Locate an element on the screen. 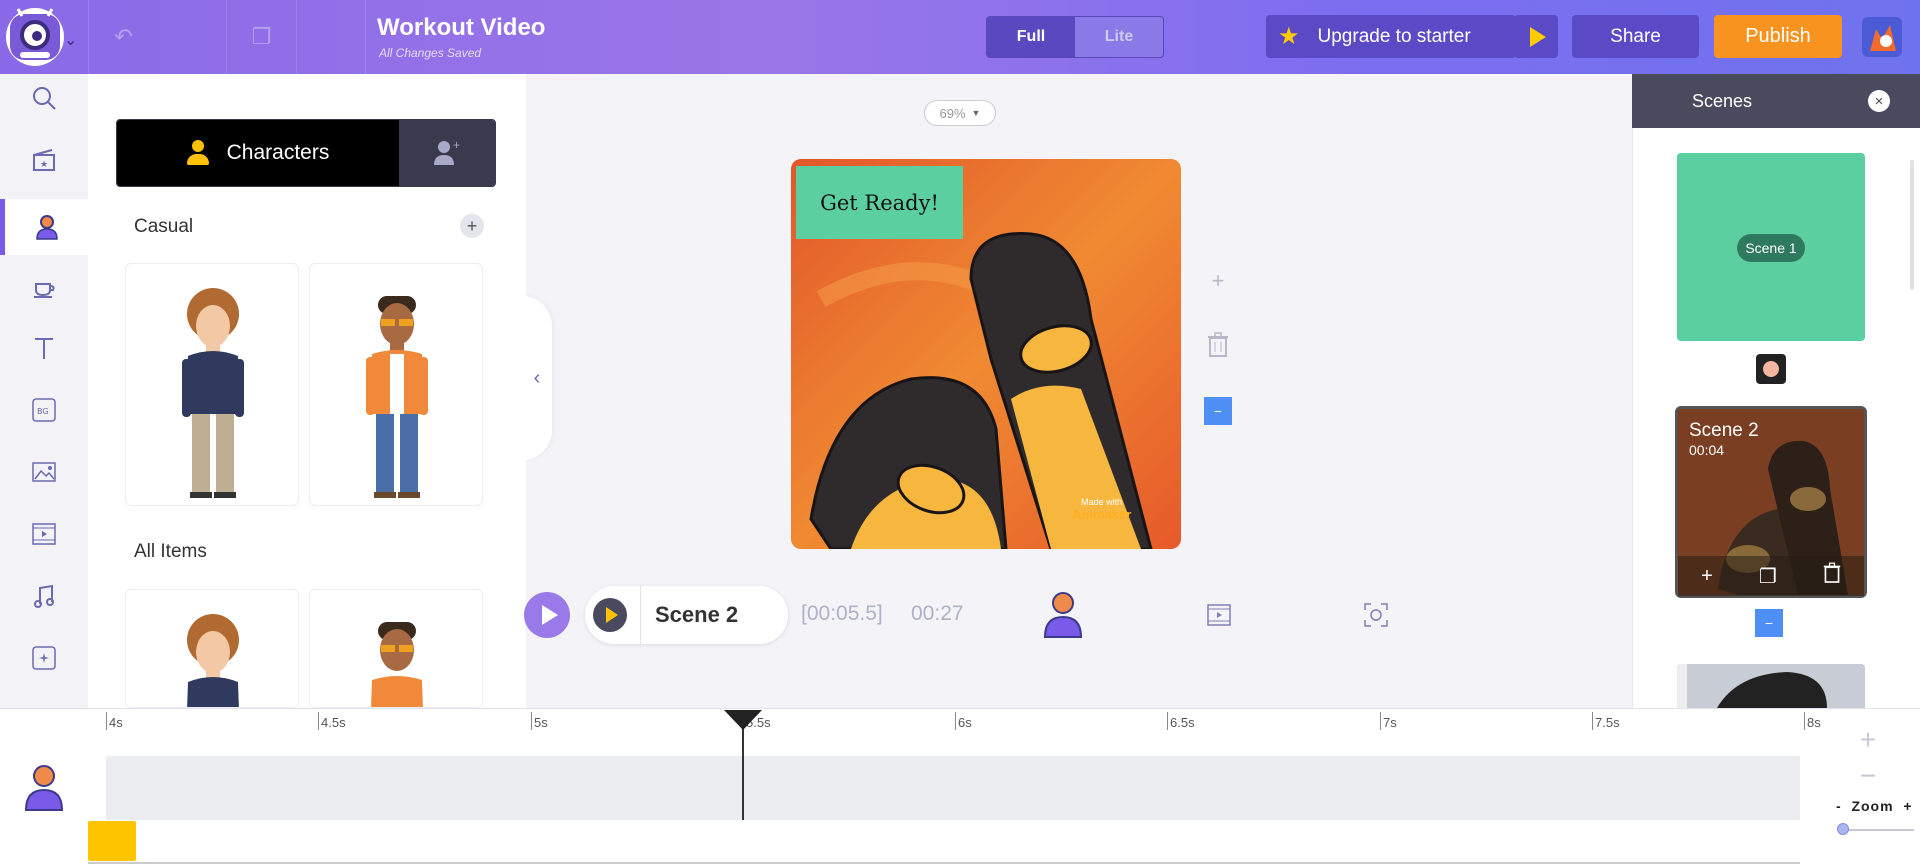 This screenshot has width=1920, height=865. mode-toggle: Full Lite is located at coordinates (1075, 37).